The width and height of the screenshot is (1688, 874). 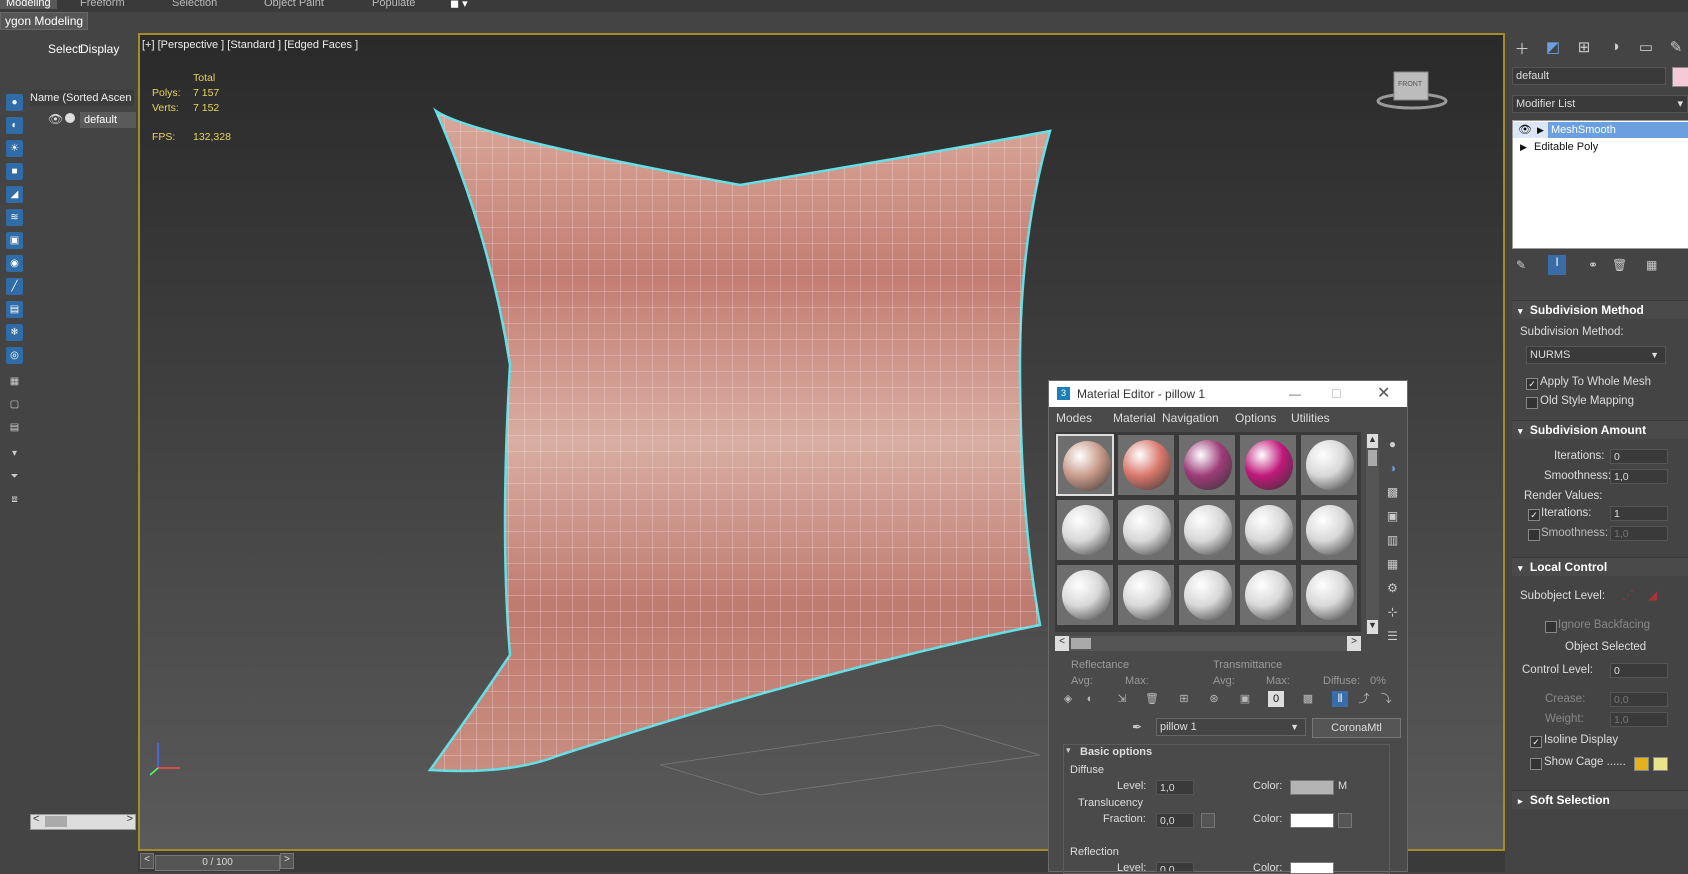 What do you see at coordinates (1214, 699) in the screenshot?
I see `make-unique-icon: ⊛` at bounding box center [1214, 699].